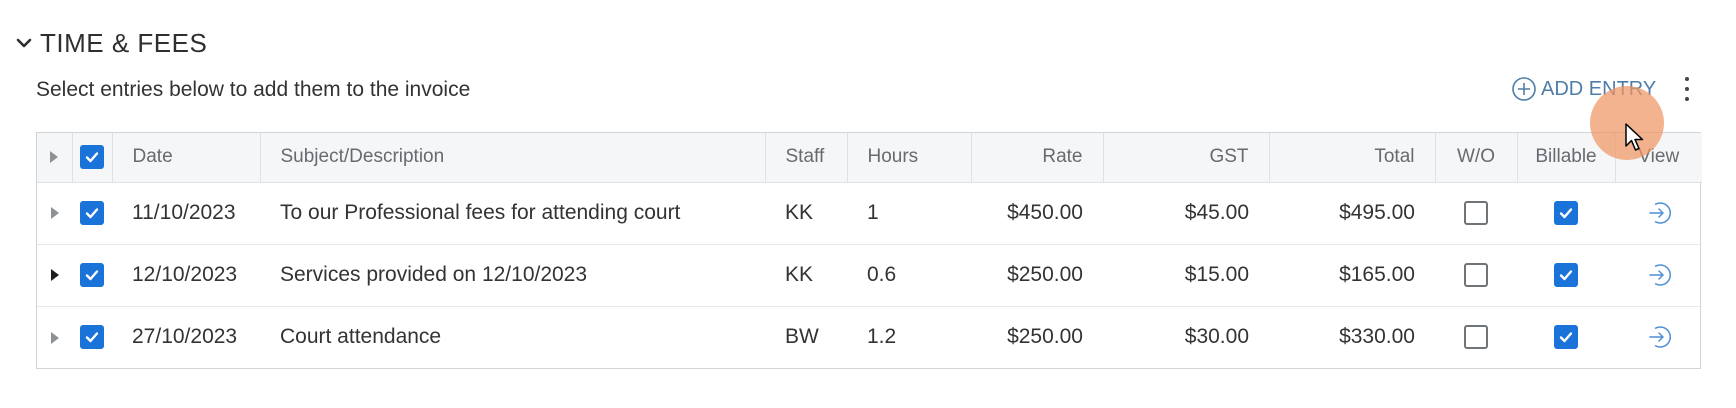 This screenshot has height=408, width=1736. What do you see at coordinates (1524, 89) in the screenshot?
I see `plus-circle-icon` at bounding box center [1524, 89].